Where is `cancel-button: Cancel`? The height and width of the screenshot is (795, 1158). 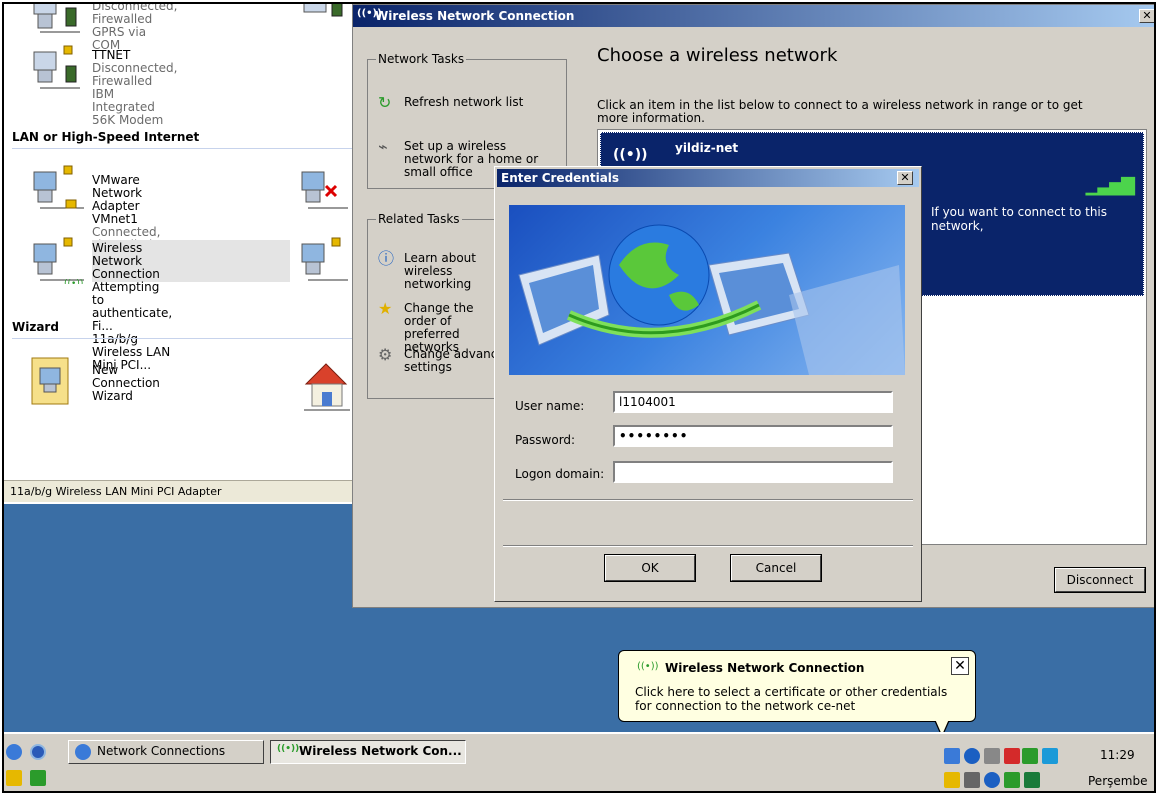
cancel-button: Cancel is located at coordinates (776, 568).